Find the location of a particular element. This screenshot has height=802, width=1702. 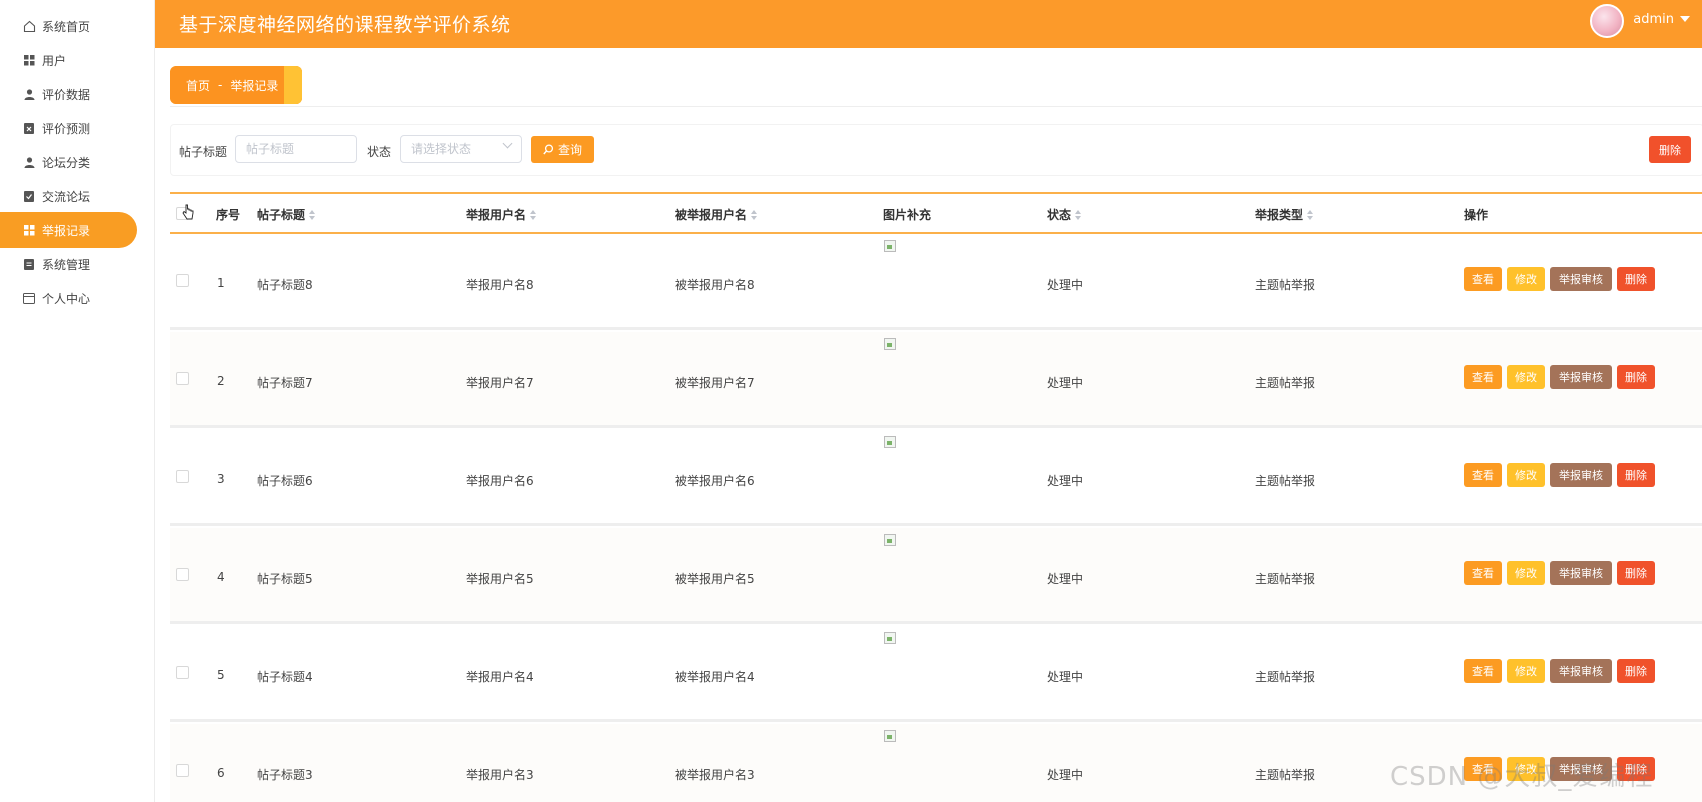

column-header-label: 帖子标题 is located at coordinates (281, 215).